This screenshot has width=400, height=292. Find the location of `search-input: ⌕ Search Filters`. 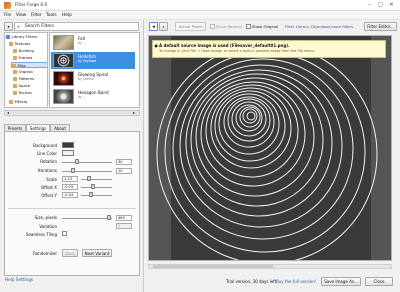

search-input: ⌕ Search Filters is located at coordinates (76, 26).